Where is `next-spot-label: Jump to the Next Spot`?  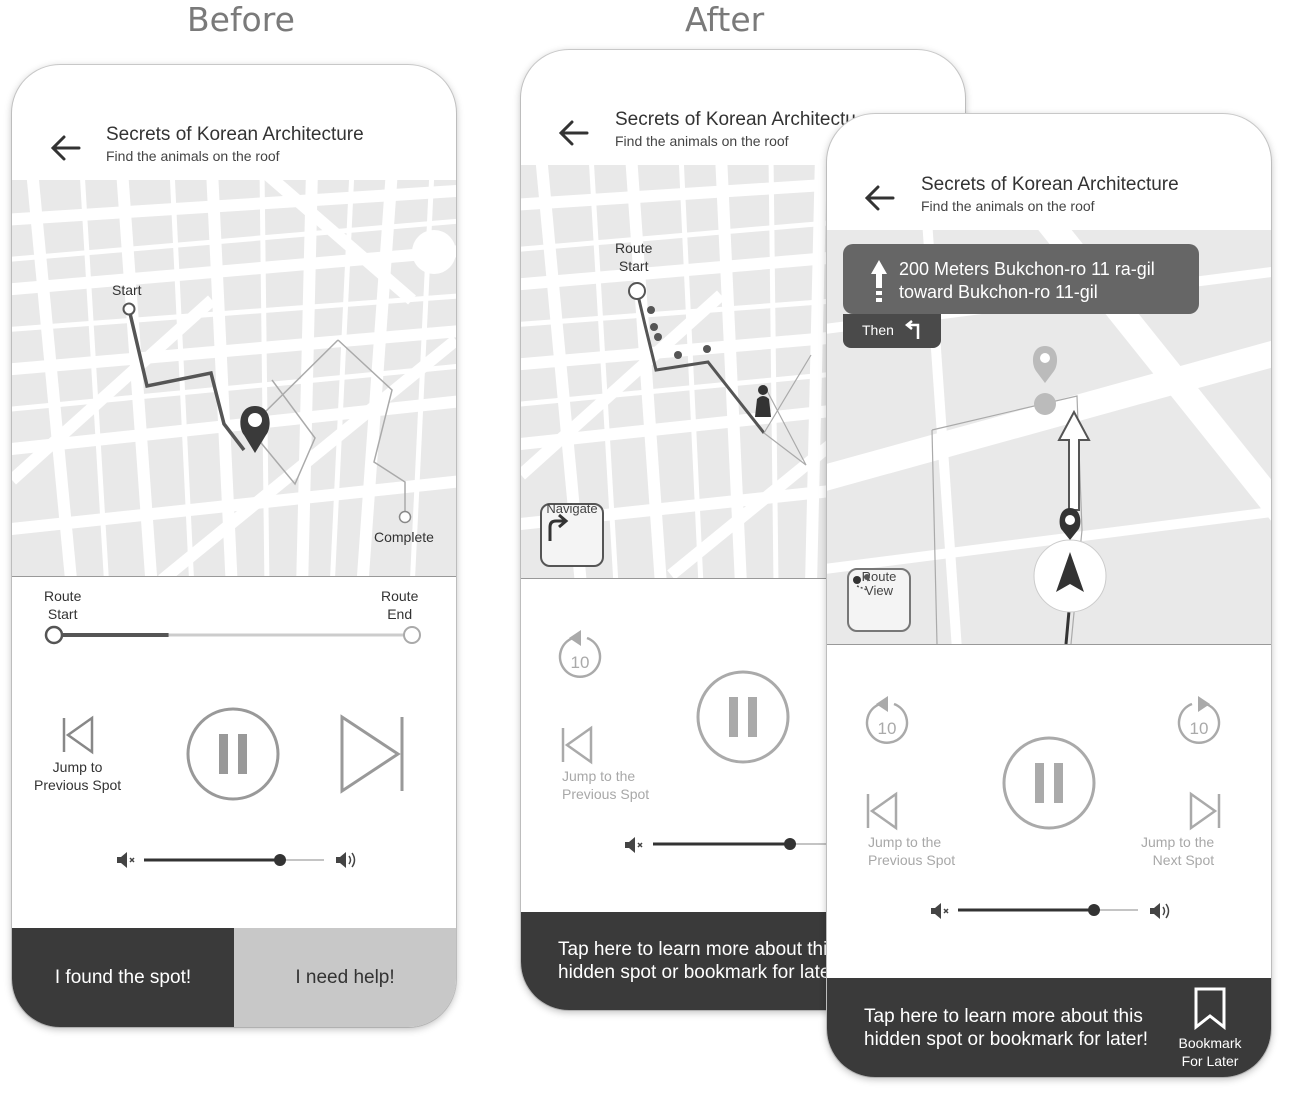
next-spot-label: Jump to the Next Spot is located at coordinates (1178, 851).